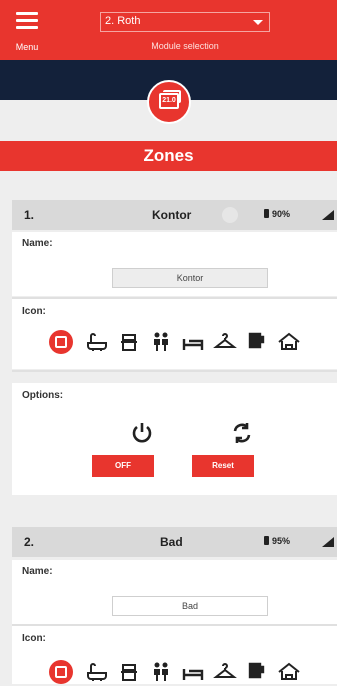 The image size is (337, 686). What do you see at coordinates (185, 22) in the screenshot?
I see `module-select: 2. Roth` at bounding box center [185, 22].